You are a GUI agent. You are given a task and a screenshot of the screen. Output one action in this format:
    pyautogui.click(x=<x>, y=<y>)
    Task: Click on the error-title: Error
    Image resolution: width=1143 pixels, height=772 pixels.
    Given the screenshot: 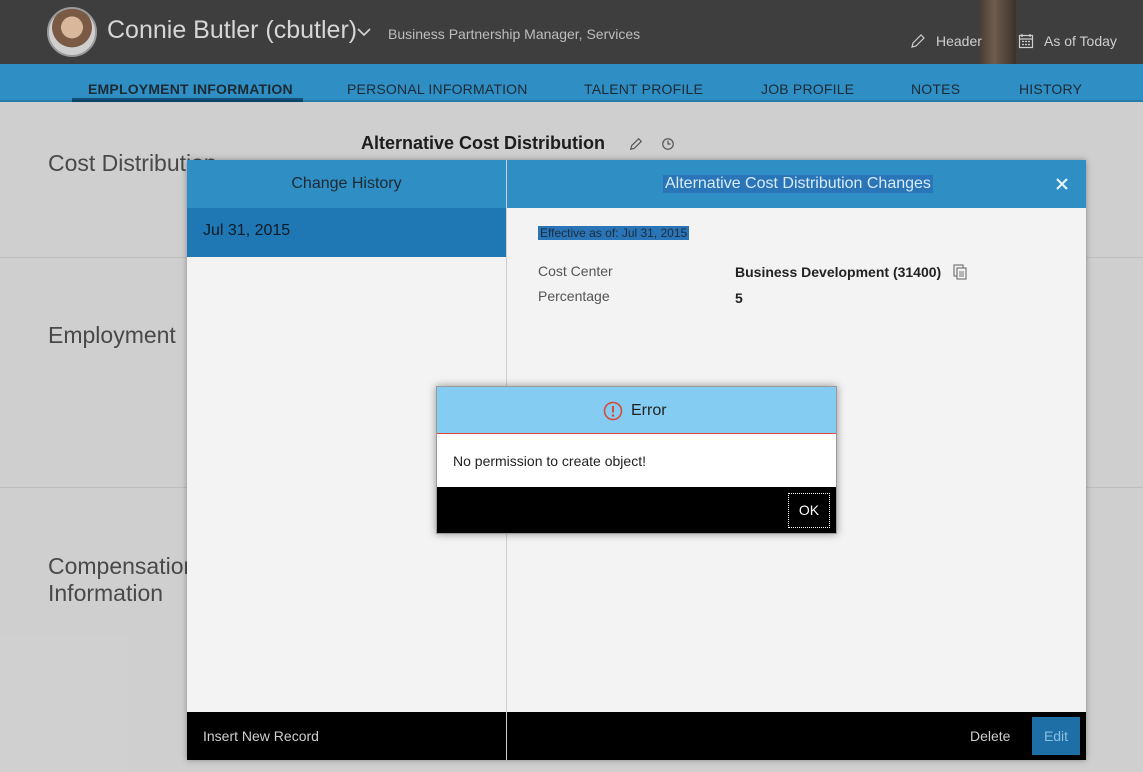 What is the action you would take?
    pyautogui.click(x=649, y=410)
    